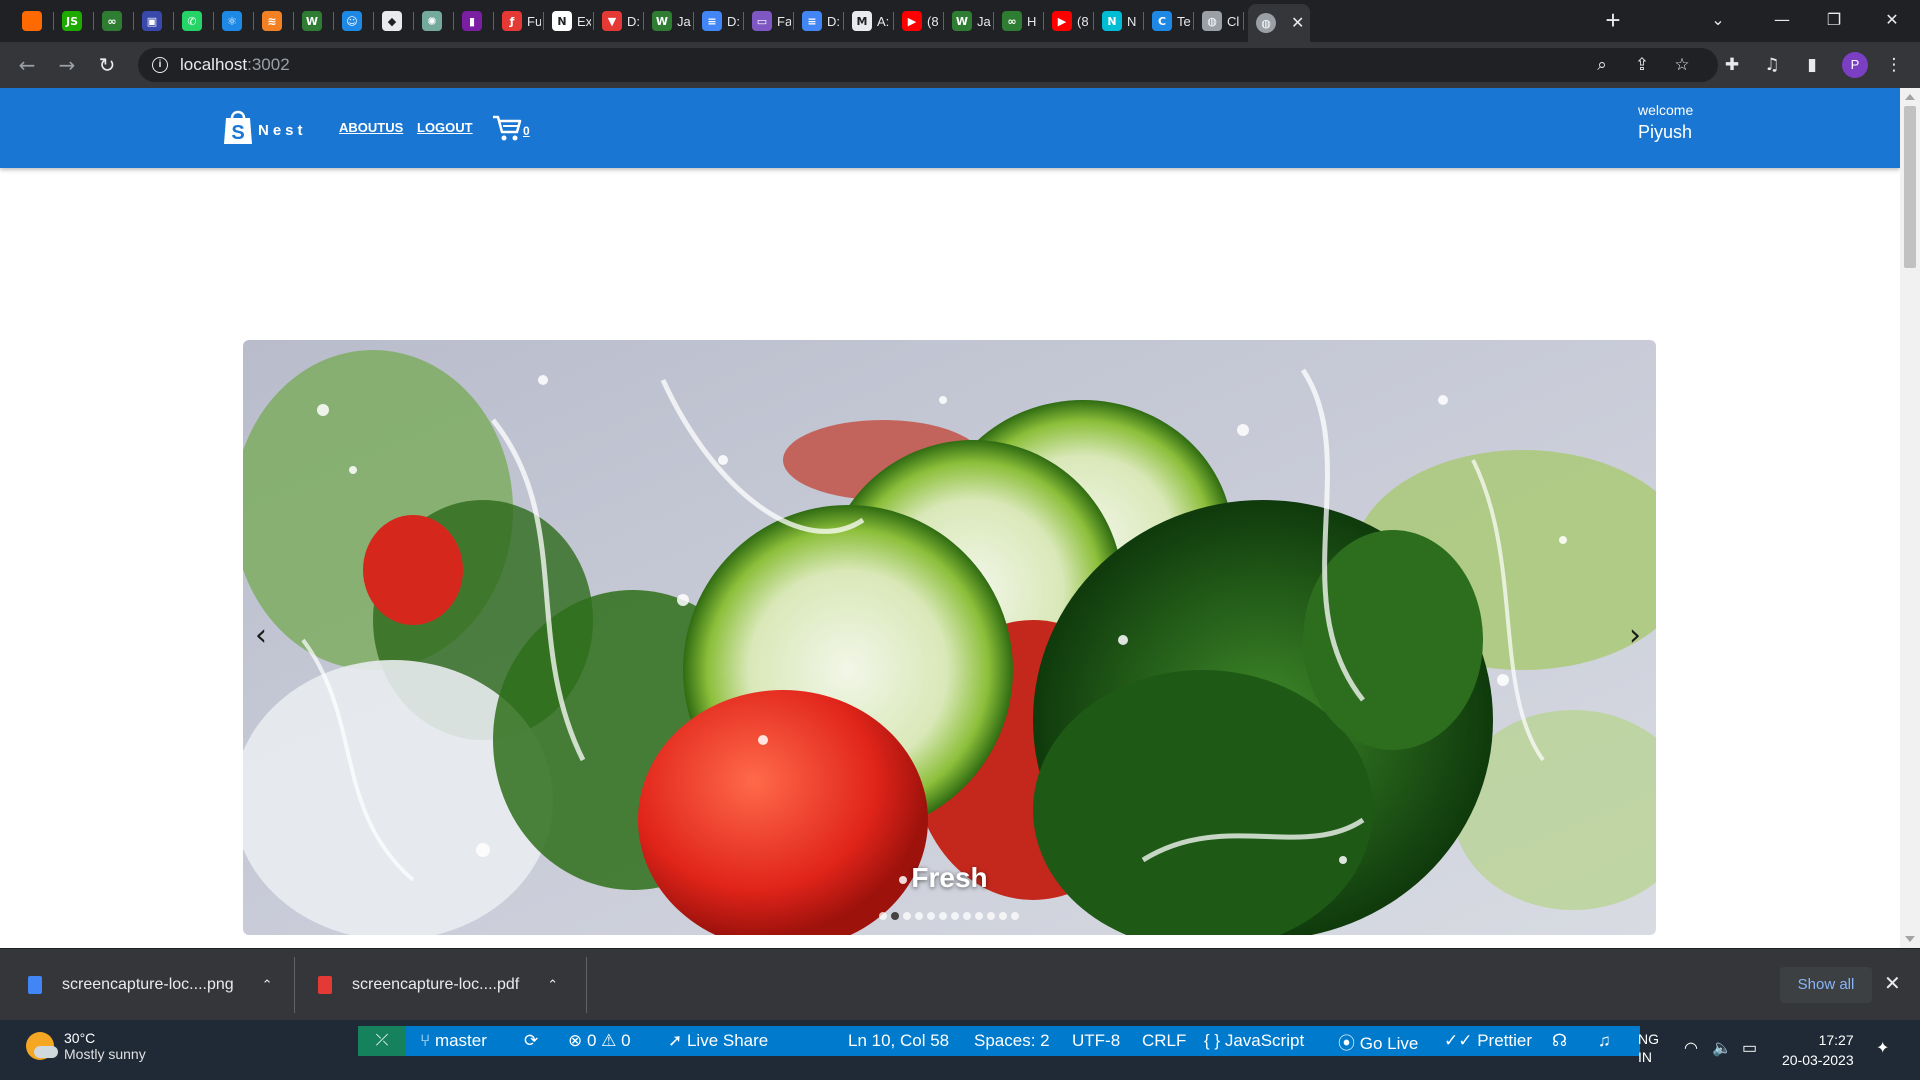 This screenshot has height=1080, width=1920. Describe the element at coordinates (1834, 20) in the screenshot. I see `restore-button: ❐` at that location.